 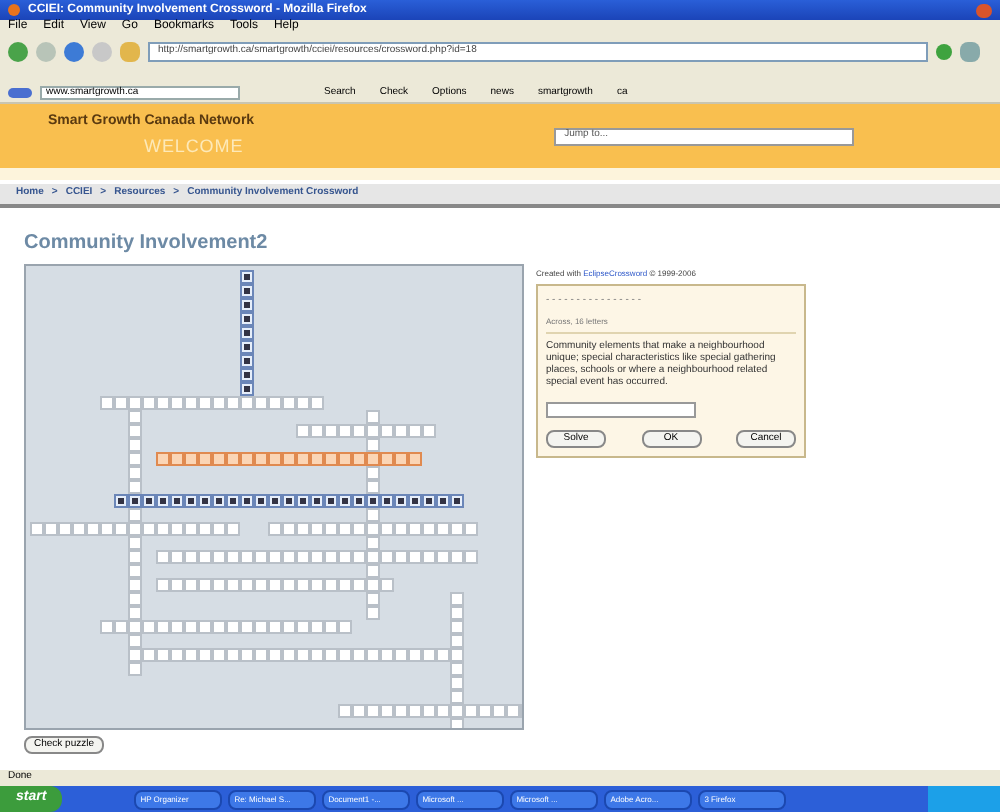 What do you see at coordinates (18, 52) in the screenshot?
I see `back-icon` at bounding box center [18, 52].